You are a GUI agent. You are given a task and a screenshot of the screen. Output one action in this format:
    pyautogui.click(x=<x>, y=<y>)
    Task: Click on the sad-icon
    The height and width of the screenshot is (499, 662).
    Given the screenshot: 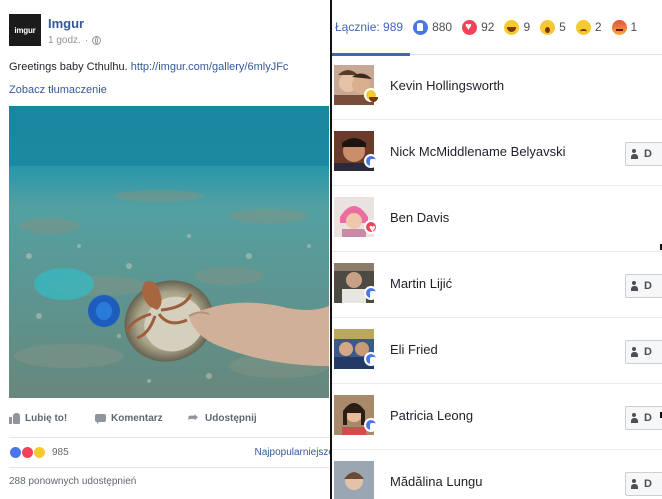 What is the action you would take?
    pyautogui.click(x=583, y=27)
    